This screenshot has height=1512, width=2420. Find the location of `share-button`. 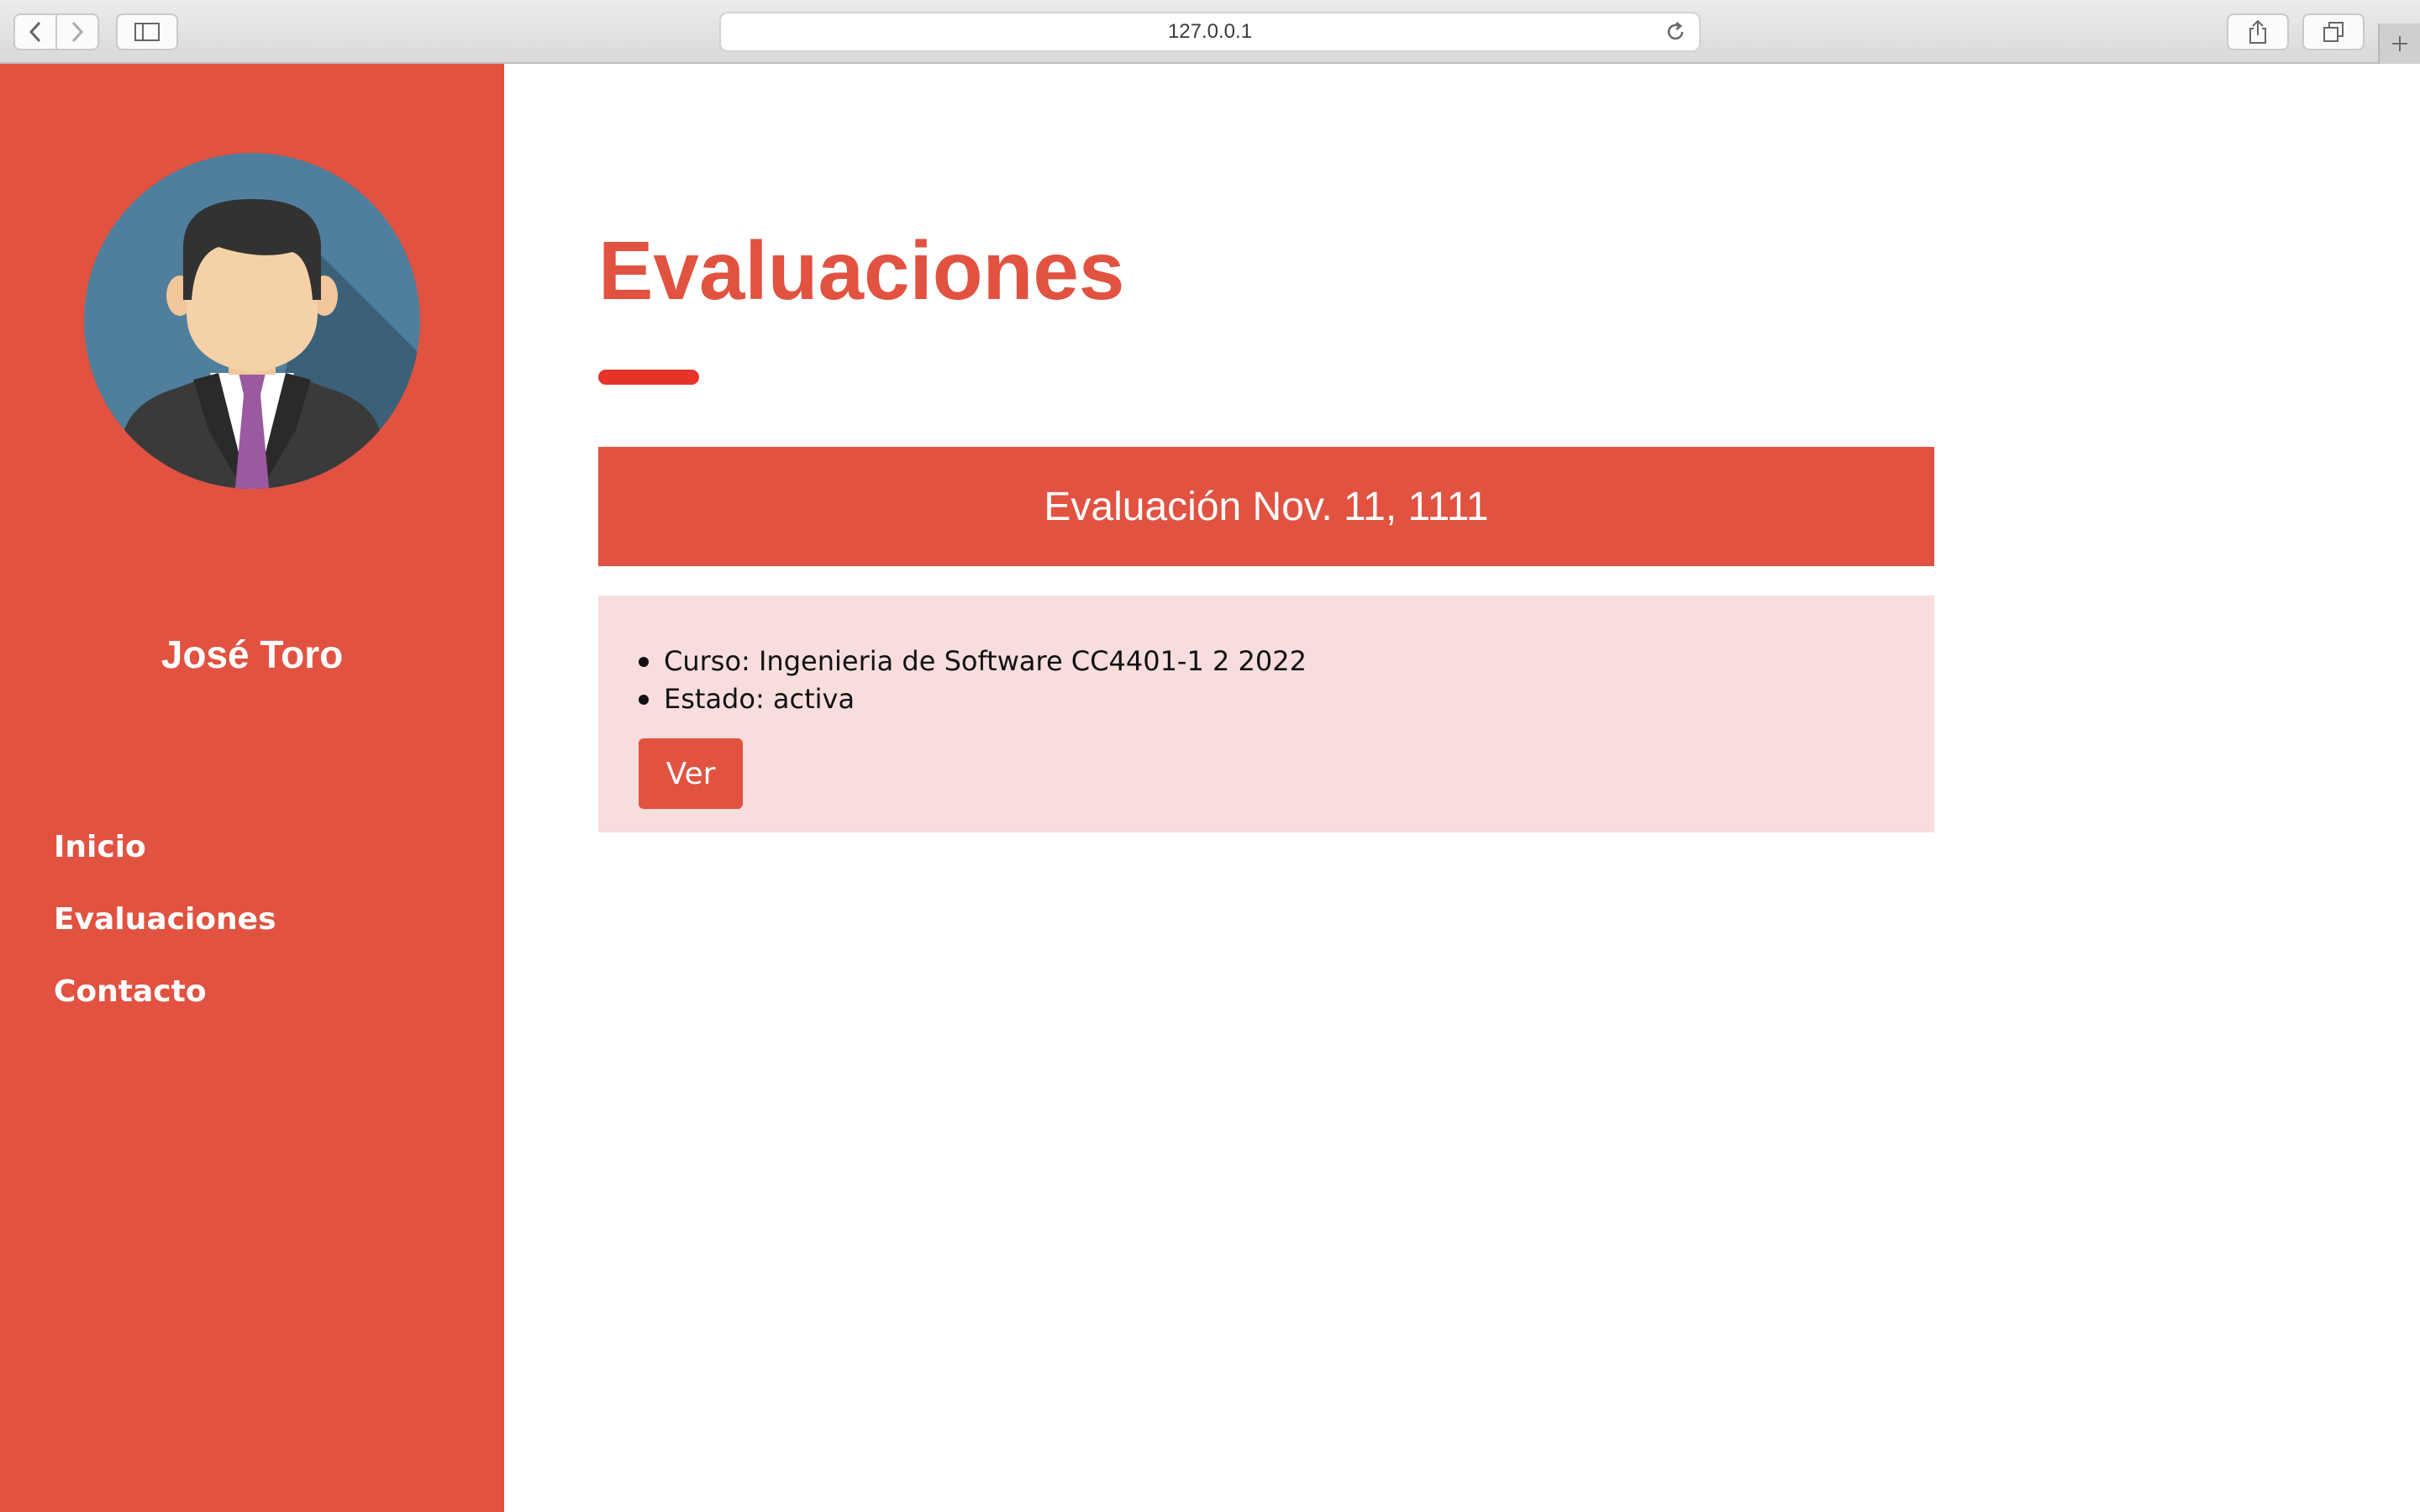

share-button is located at coordinates (2258, 31).